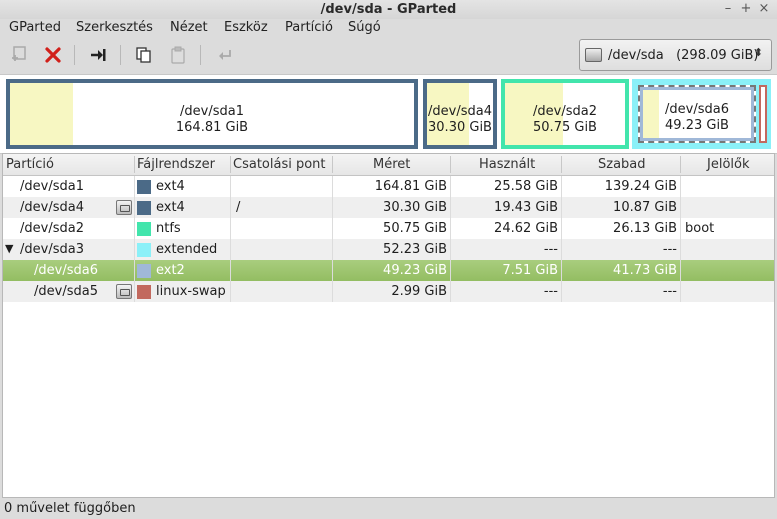 This screenshot has width=777, height=519. What do you see at coordinates (415, 270) in the screenshot?
I see `partition-size: 49.23 GiB` at bounding box center [415, 270].